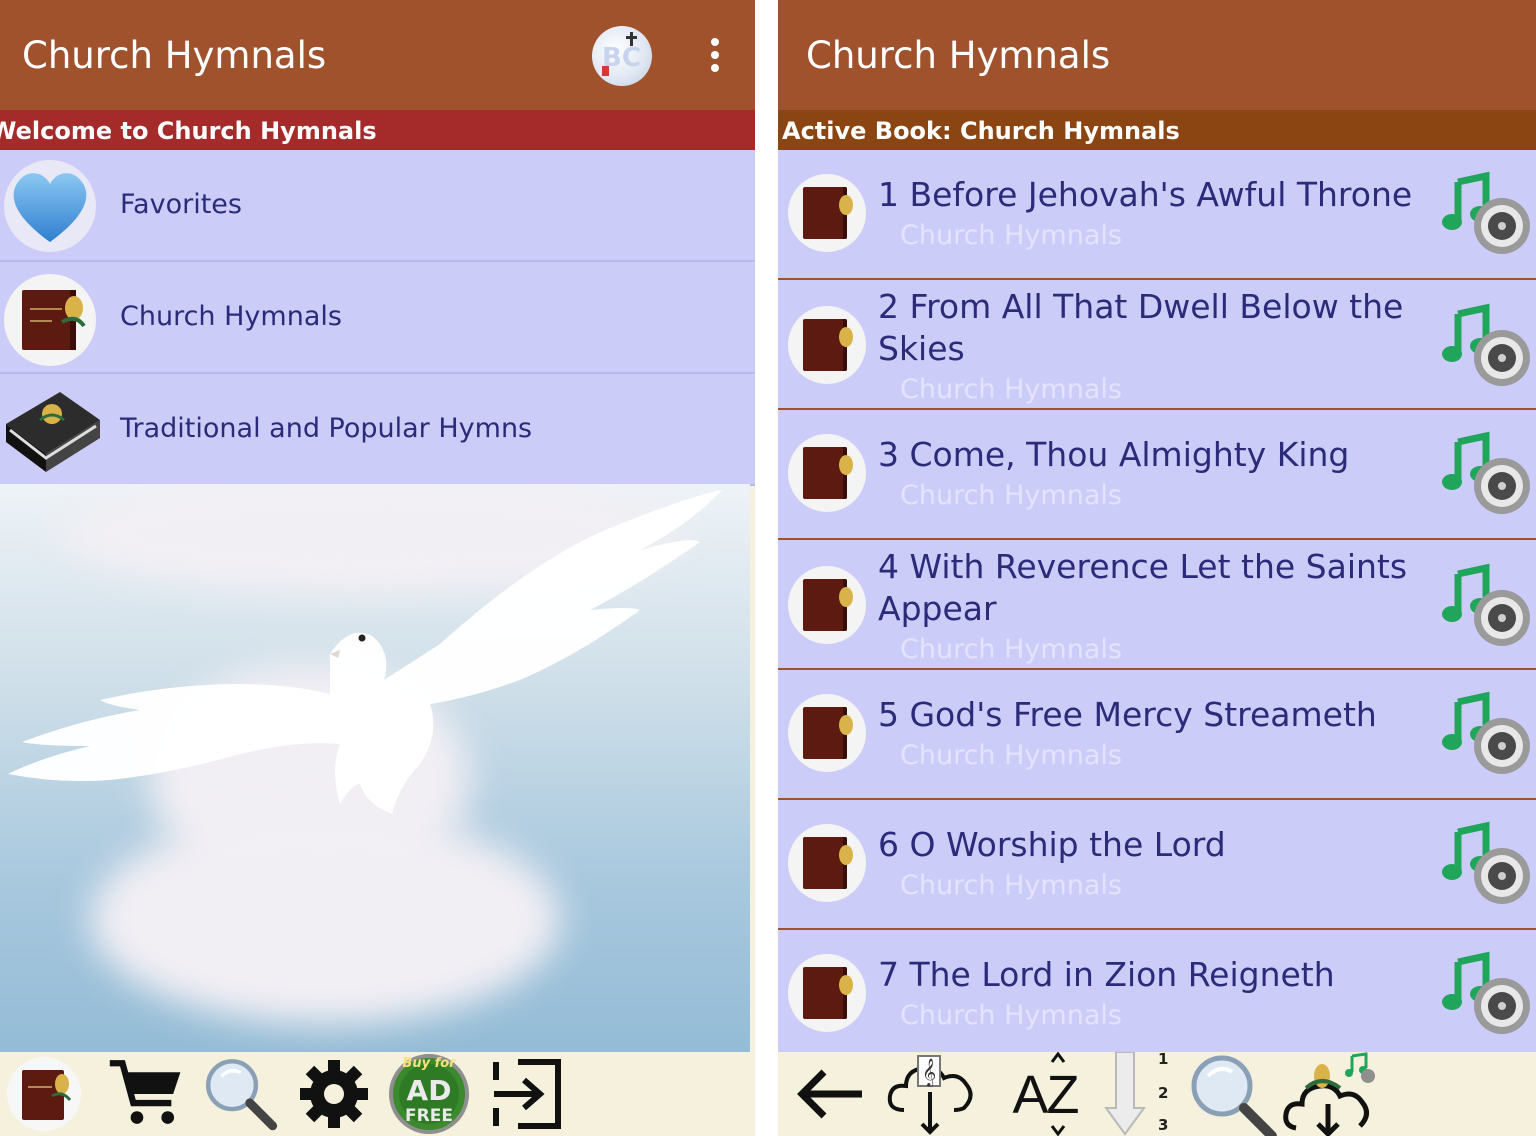 The width and height of the screenshot is (1536, 1136). What do you see at coordinates (429, 1090) in the screenshot?
I see `ad-badge-main: AD` at bounding box center [429, 1090].